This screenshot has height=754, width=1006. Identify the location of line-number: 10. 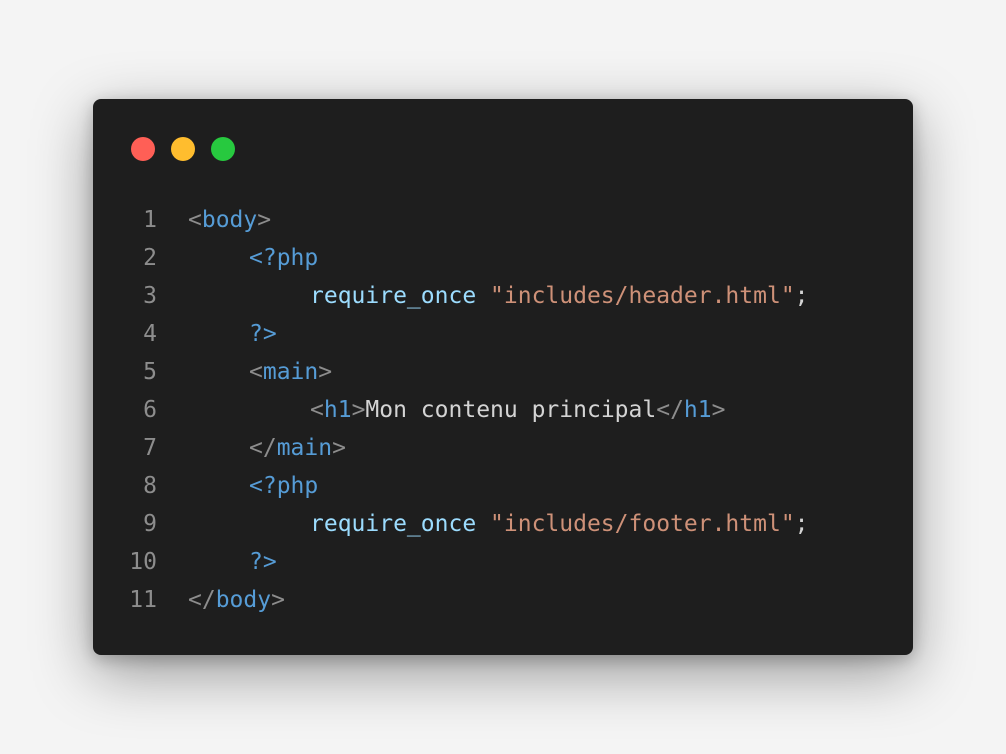
(143, 562).